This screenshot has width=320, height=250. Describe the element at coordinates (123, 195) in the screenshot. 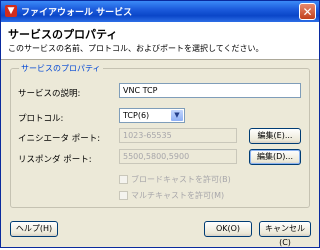

I see `multicast-checkbox` at that location.